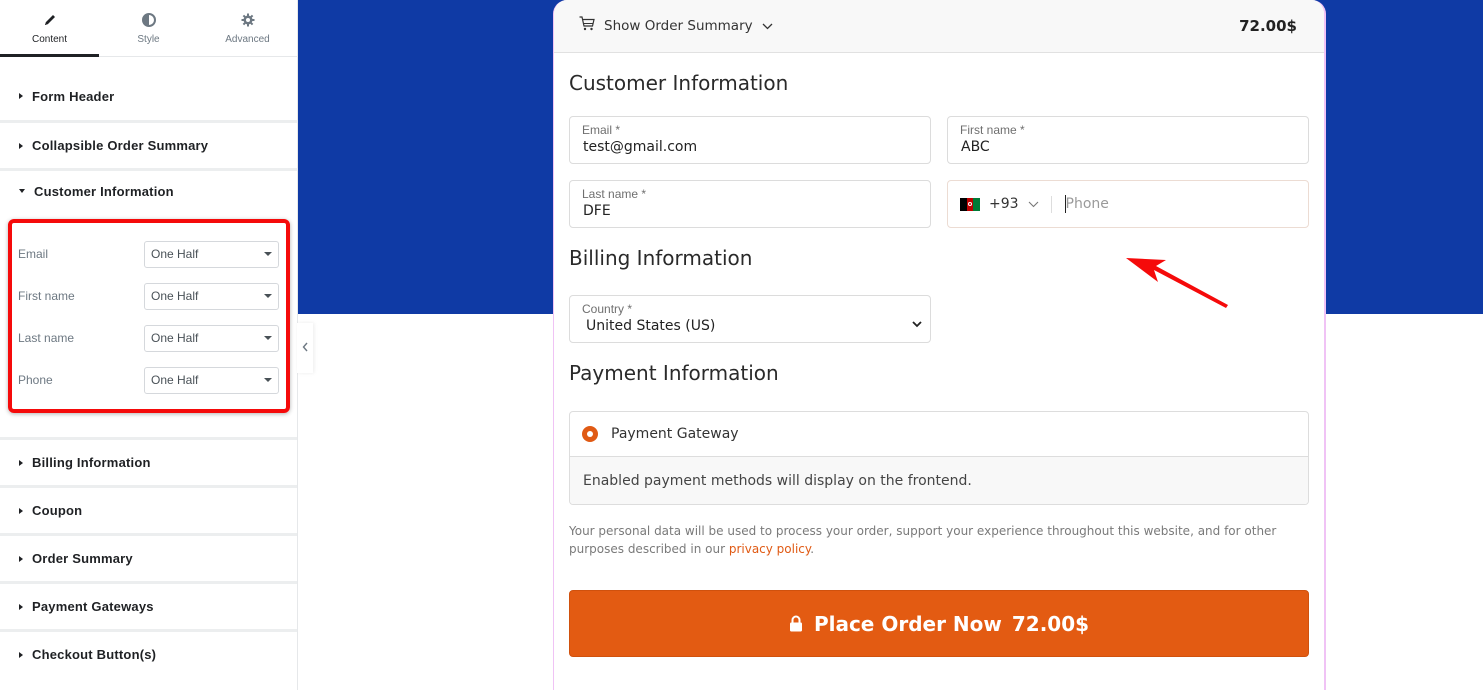  I want to click on contrast-icon, so click(149, 20).